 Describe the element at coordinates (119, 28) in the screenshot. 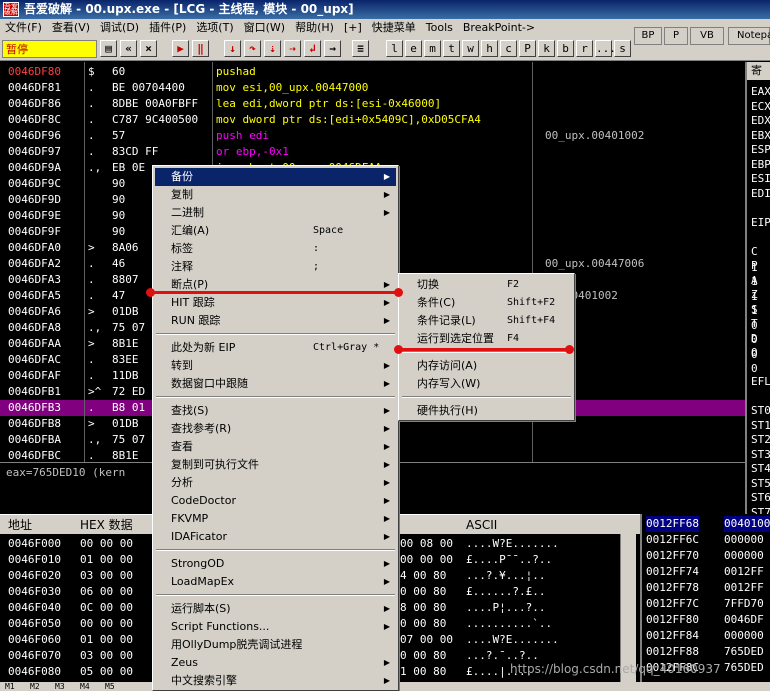

I see `menu-2: 调试(D)` at that location.